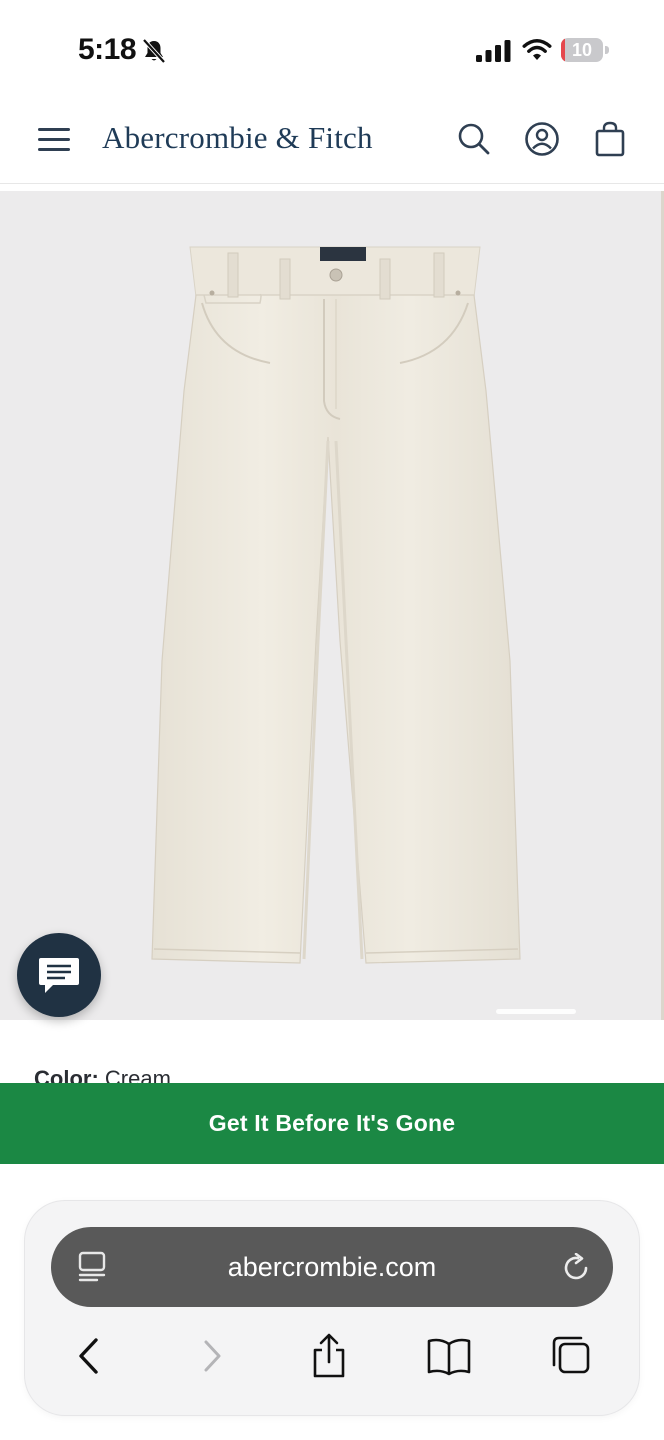  Describe the element at coordinates (493, 51) in the screenshot. I see `cellular-signal-icon` at that location.